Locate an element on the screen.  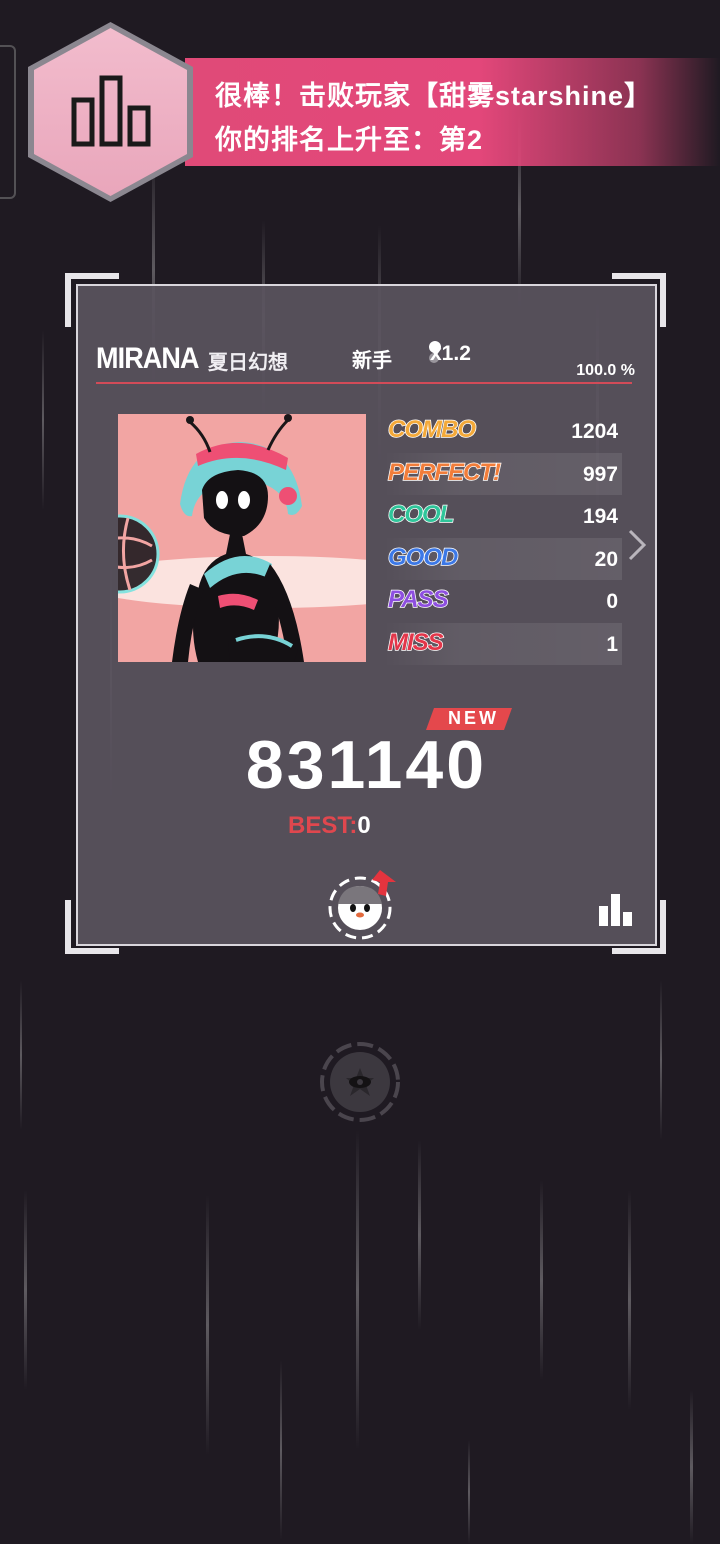
song-cover-art is located at coordinates (242, 538).